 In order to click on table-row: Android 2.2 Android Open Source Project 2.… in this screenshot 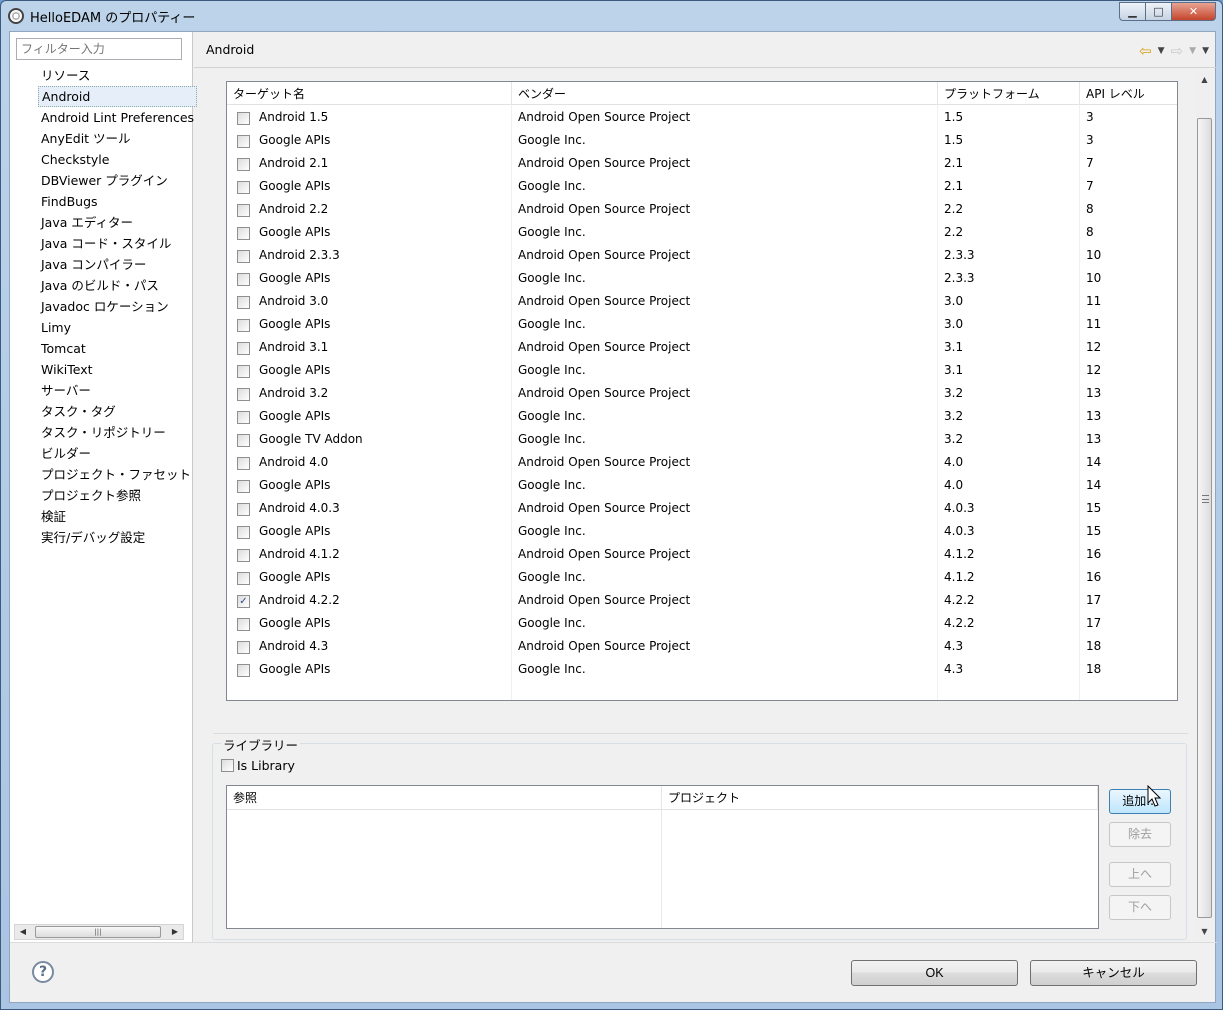, I will do `click(702, 209)`.